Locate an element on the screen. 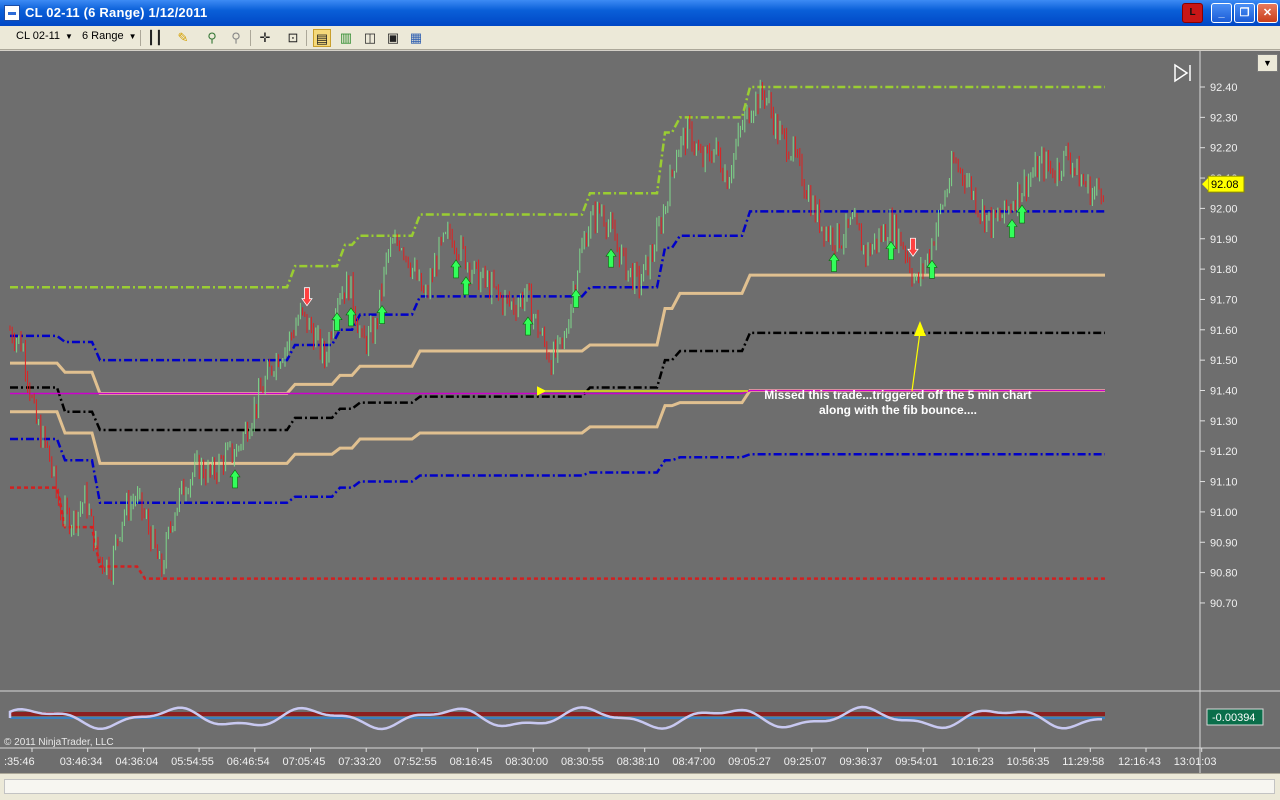 This screenshot has height=800, width=1280. y-tick-label: 91.00 is located at coordinates (1224, 513).